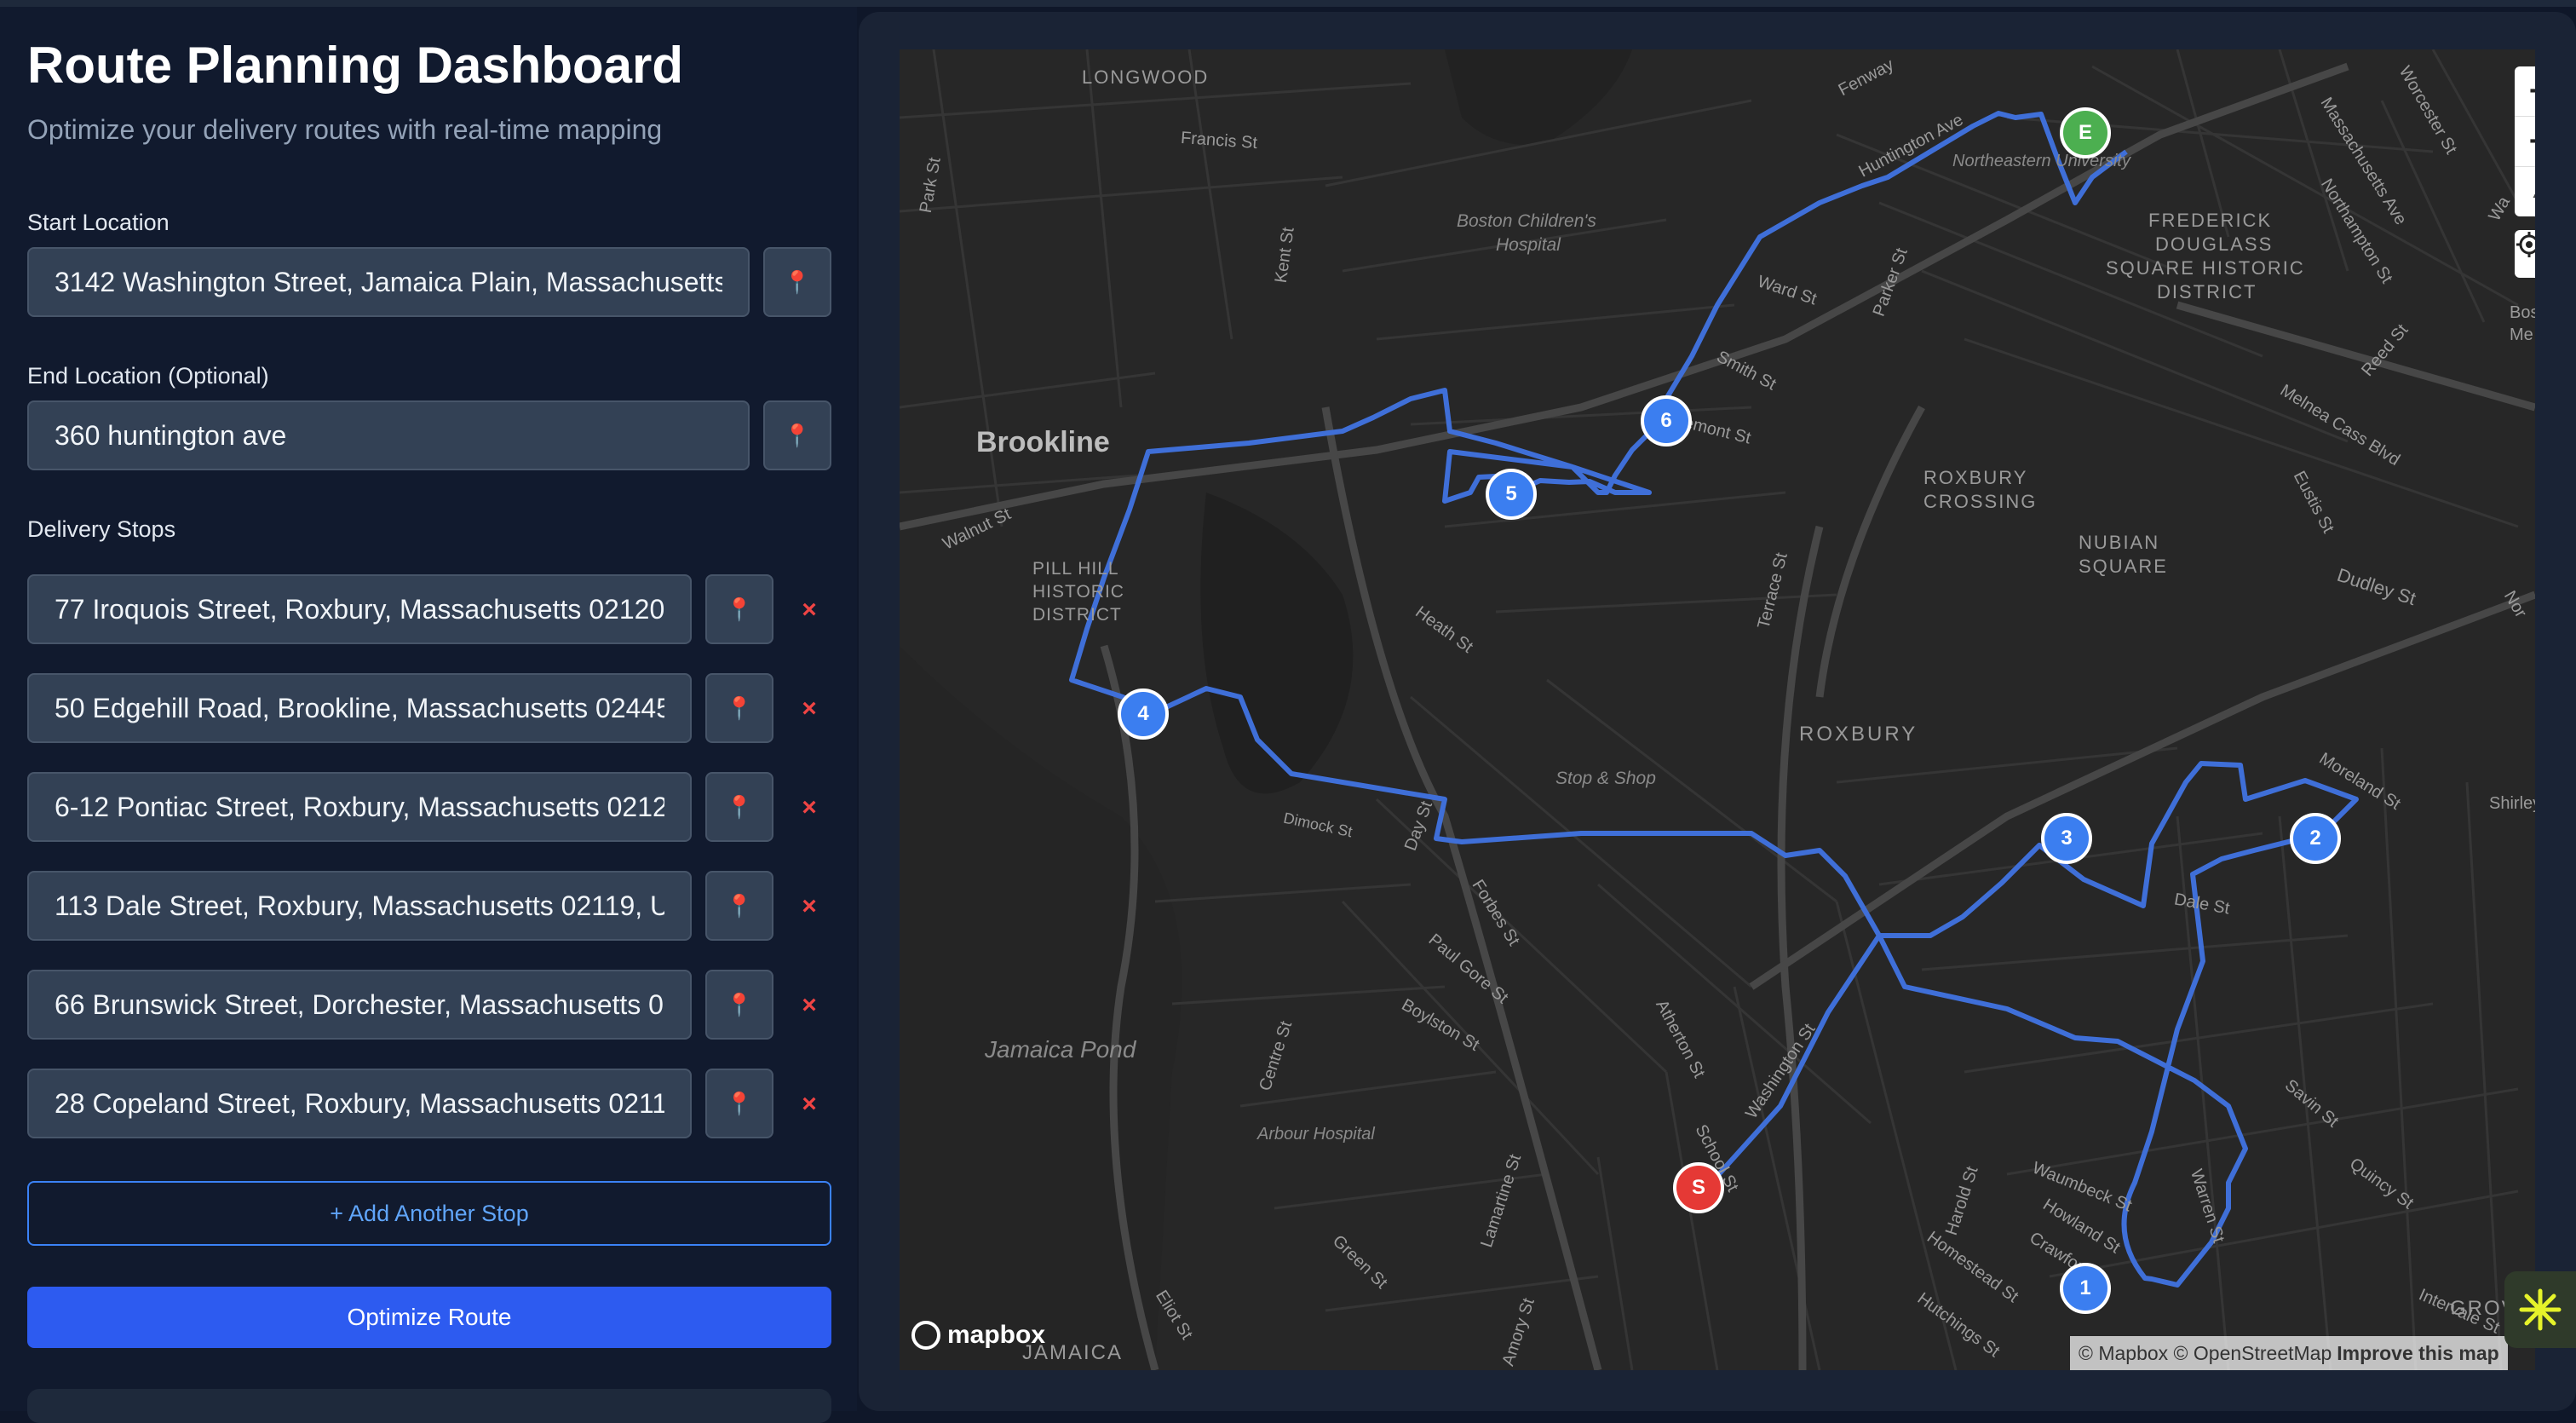 The image size is (2576, 1423). What do you see at coordinates (2119, 542) in the screenshot?
I see `map-label: NUBIAN` at bounding box center [2119, 542].